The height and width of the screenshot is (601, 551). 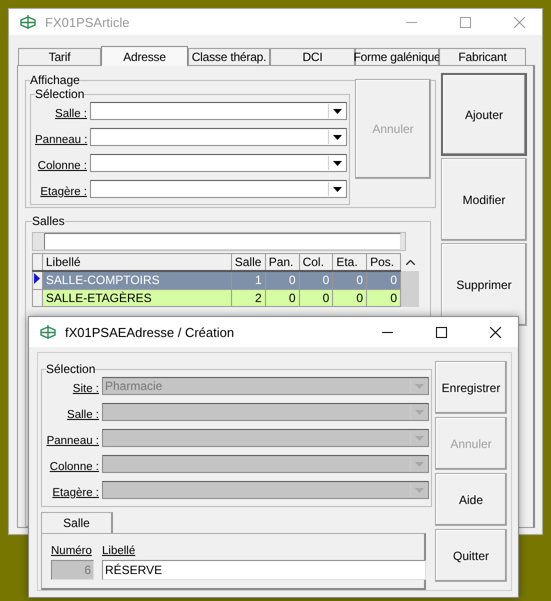 I want to click on action-button: Enregistrer, so click(x=471, y=387).